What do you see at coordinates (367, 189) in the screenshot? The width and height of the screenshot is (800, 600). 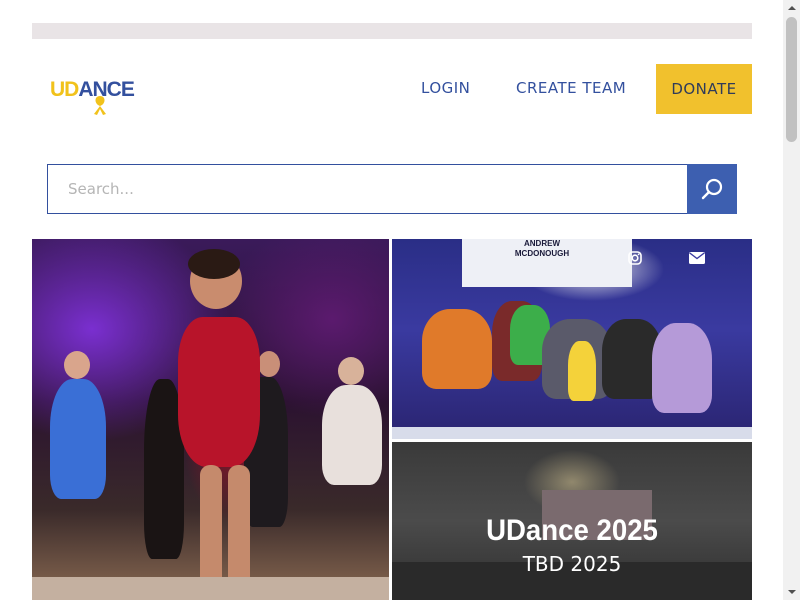 I see `search-input` at bounding box center [367, 189].